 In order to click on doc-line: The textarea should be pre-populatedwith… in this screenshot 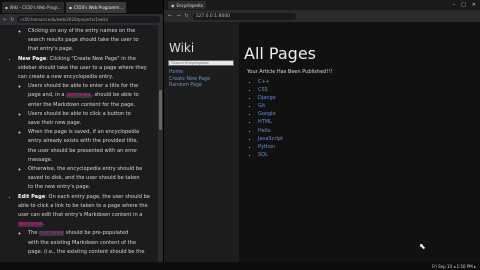, I will do `click(93, 243)`.